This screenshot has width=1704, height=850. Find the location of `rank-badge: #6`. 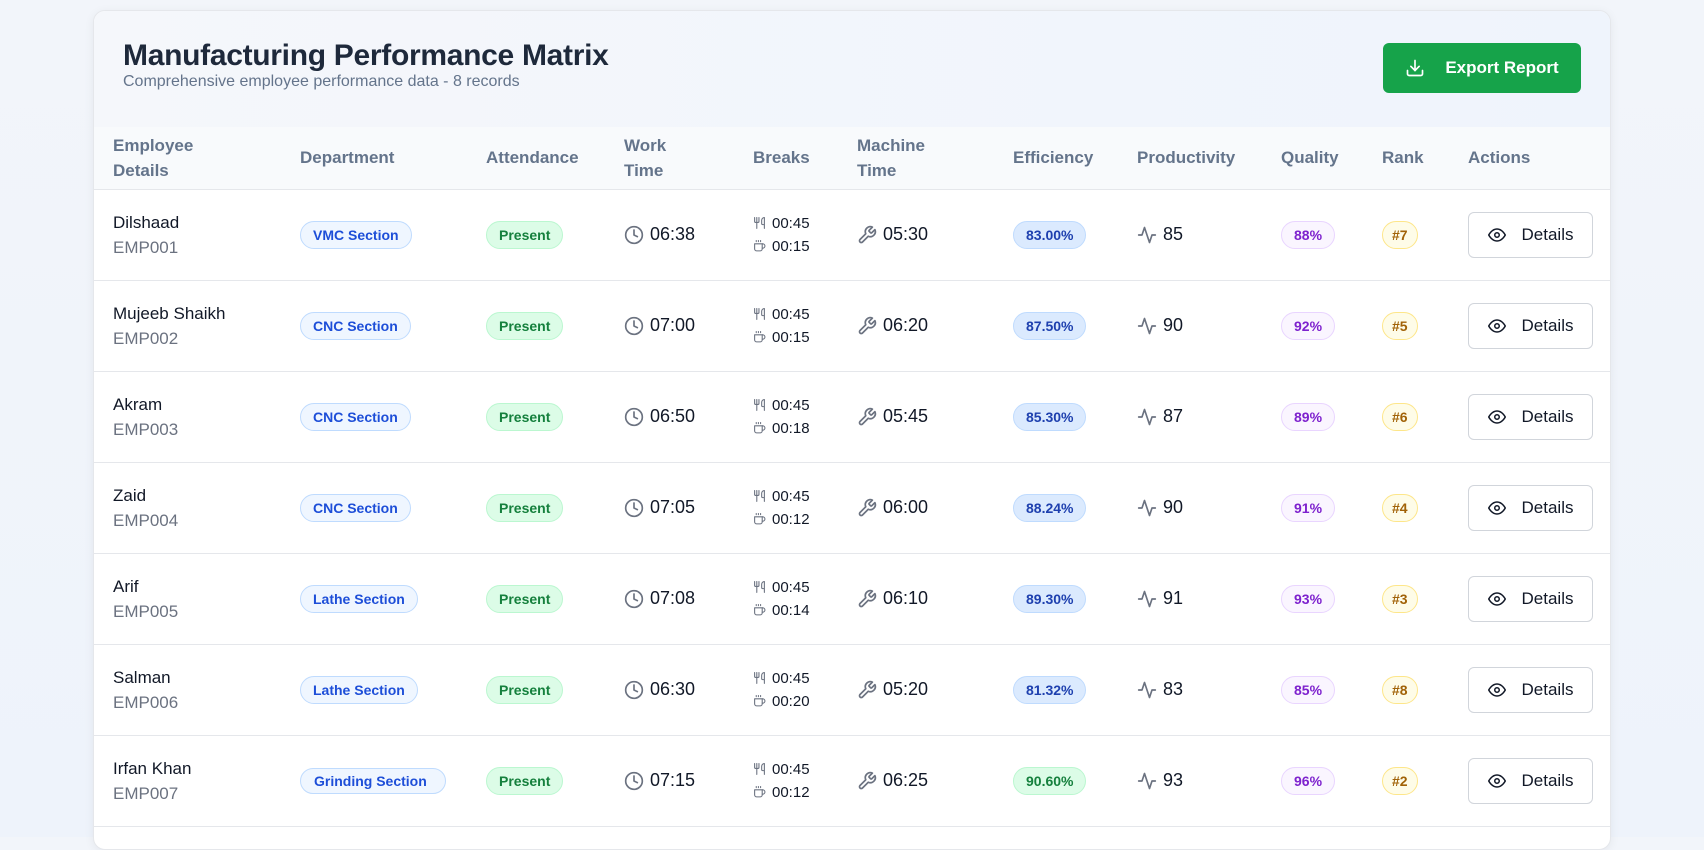

rank-badge: #6 is located at coordinates (1400, 416).